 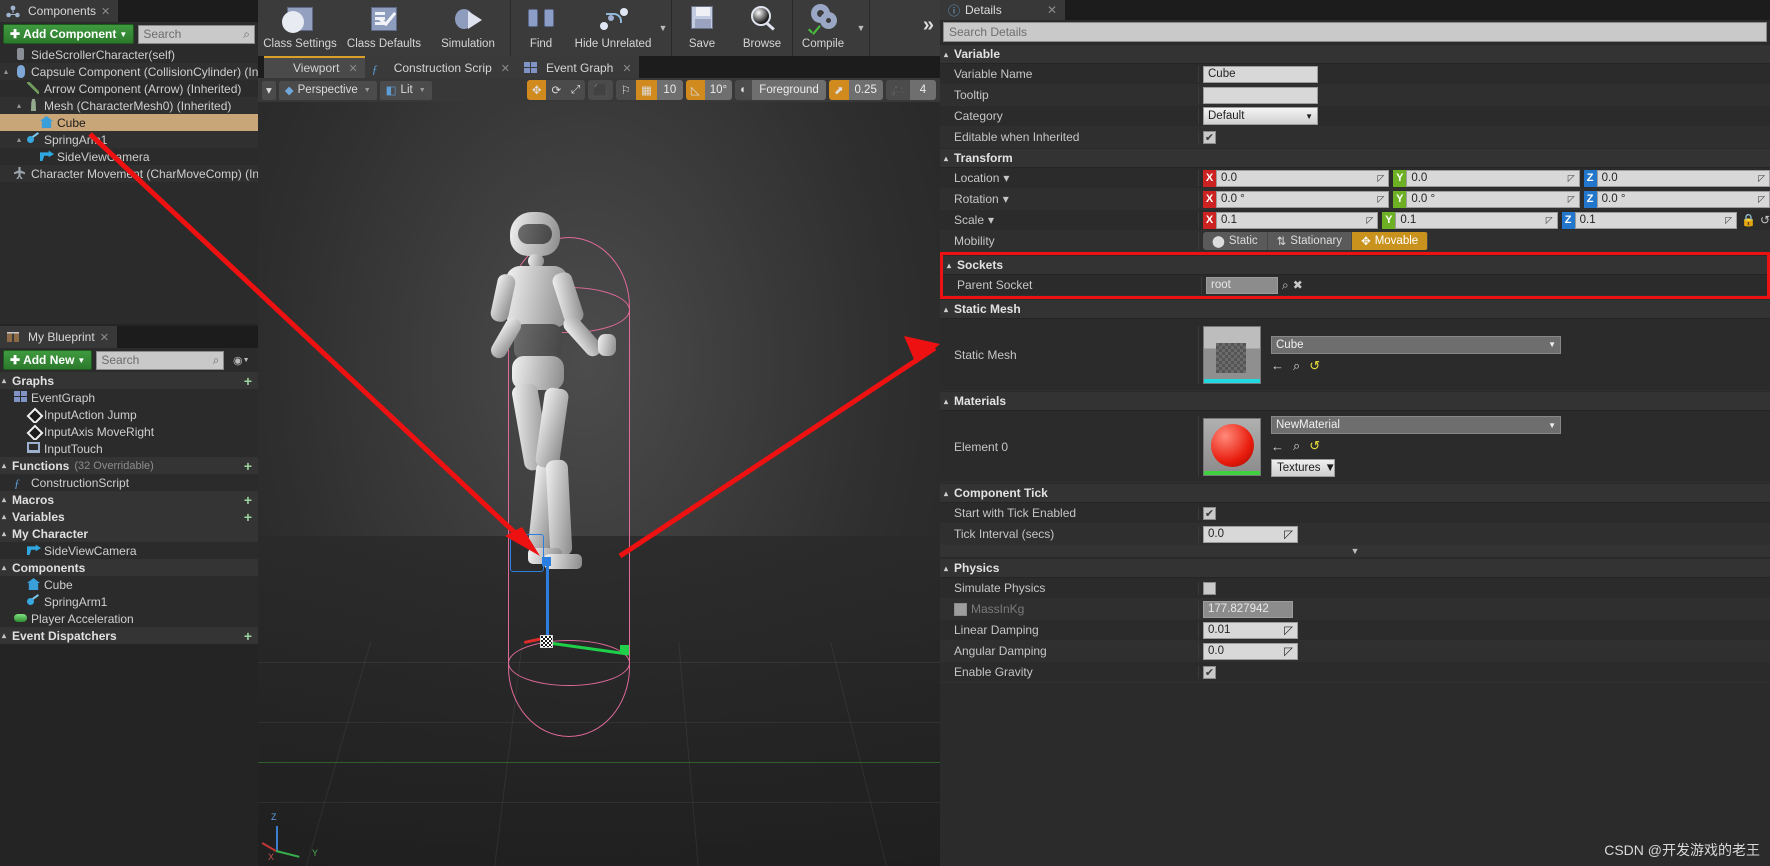 I want to click on add-new-button: ✚ Add New ▼, so click(x=48, y=360).